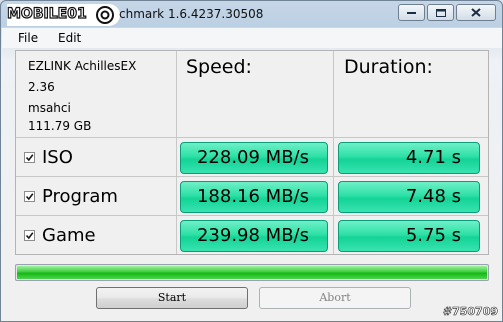 The height and width of the screenshot is (322, 503). I want to click on maximize-button, so click(440, 12).